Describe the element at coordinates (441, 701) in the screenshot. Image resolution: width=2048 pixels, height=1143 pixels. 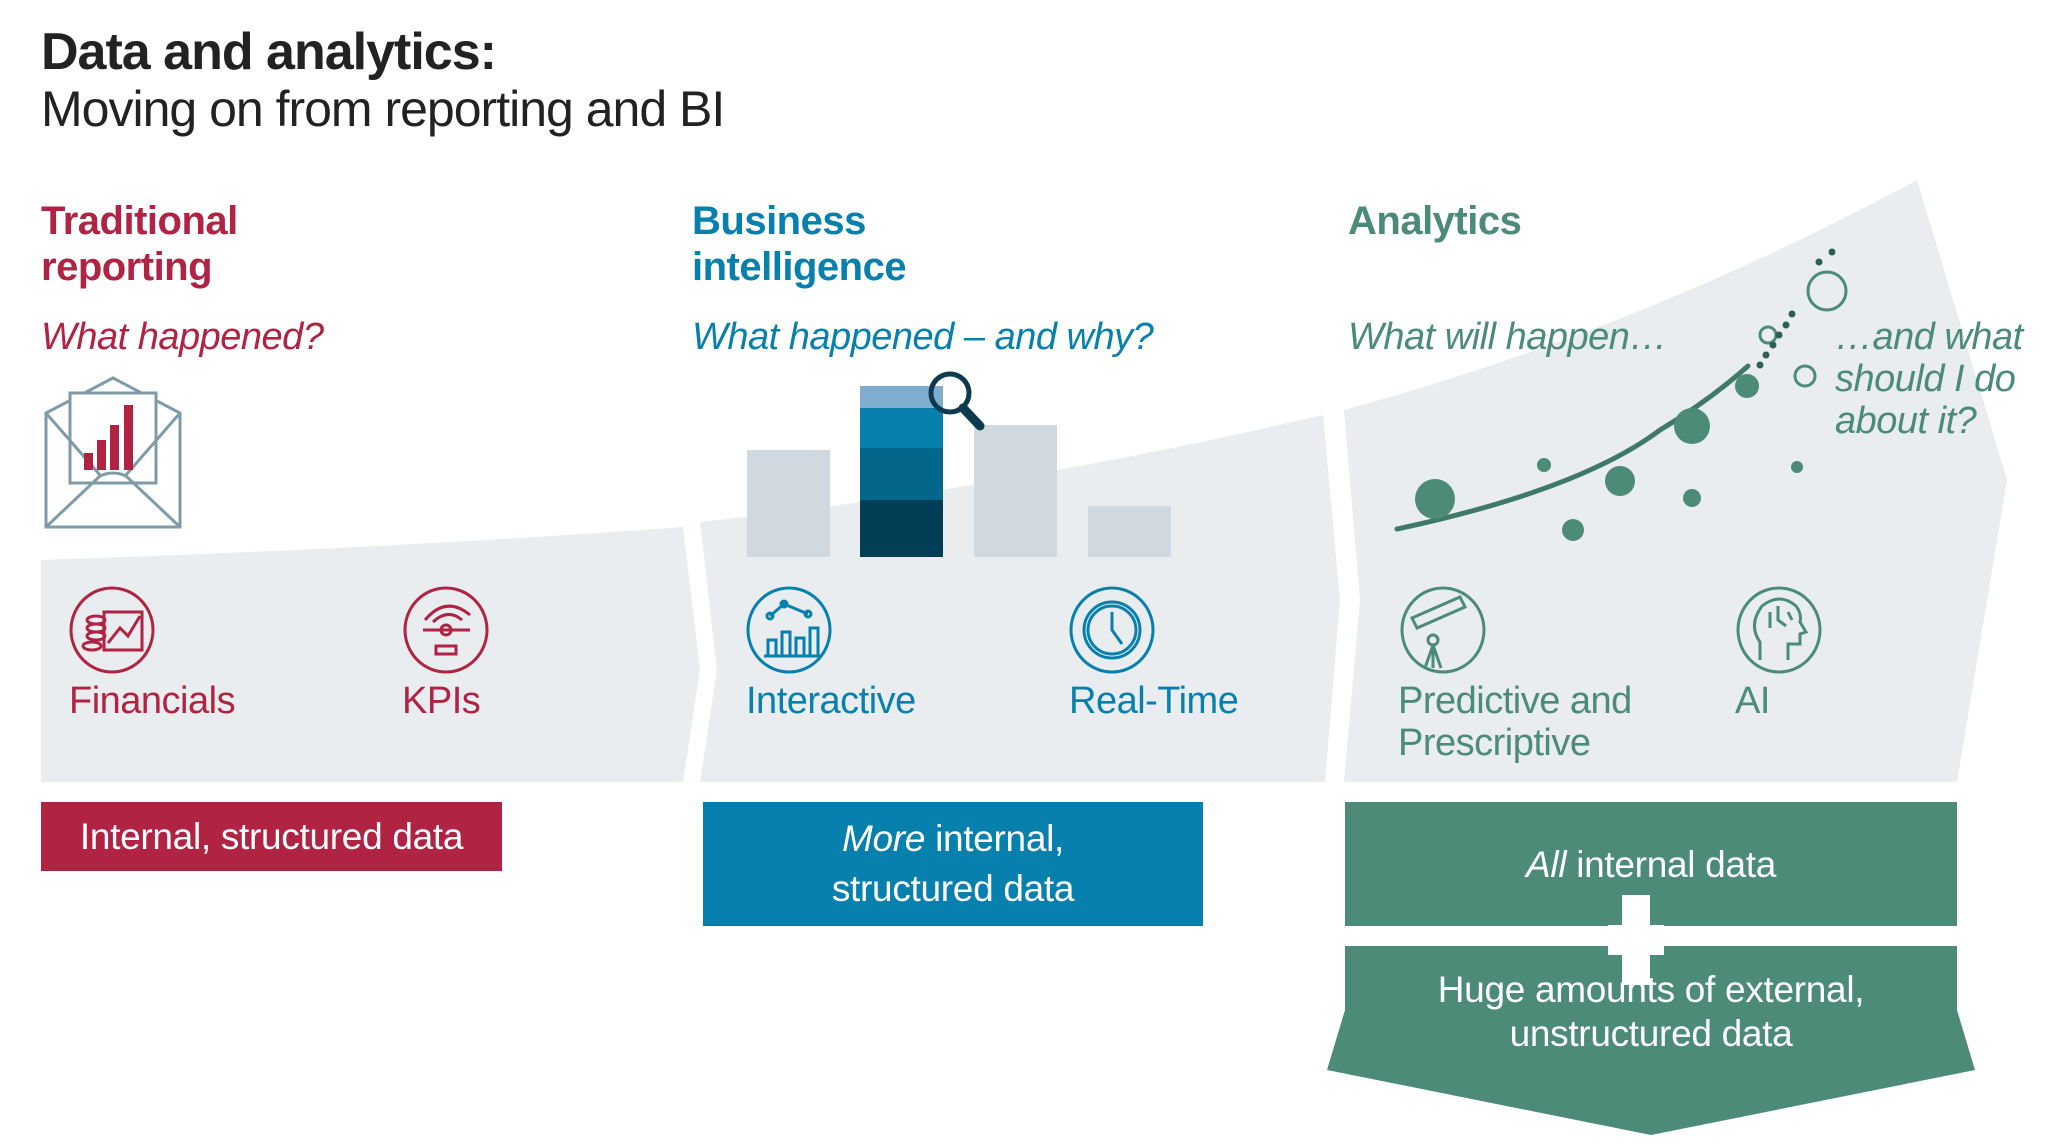
I see `feature-kpis: KPIs` at that location.